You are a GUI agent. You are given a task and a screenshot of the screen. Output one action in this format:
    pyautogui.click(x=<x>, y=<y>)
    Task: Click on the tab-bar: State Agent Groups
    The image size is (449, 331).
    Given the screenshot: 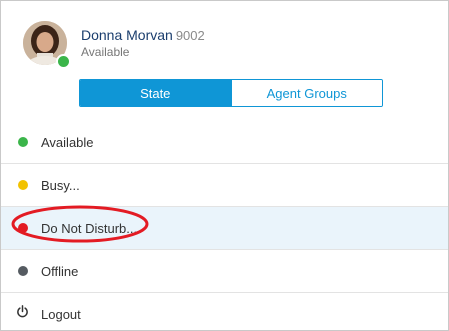 What is the action you would take?
    pyautogui.click(x=231, y=93)
    